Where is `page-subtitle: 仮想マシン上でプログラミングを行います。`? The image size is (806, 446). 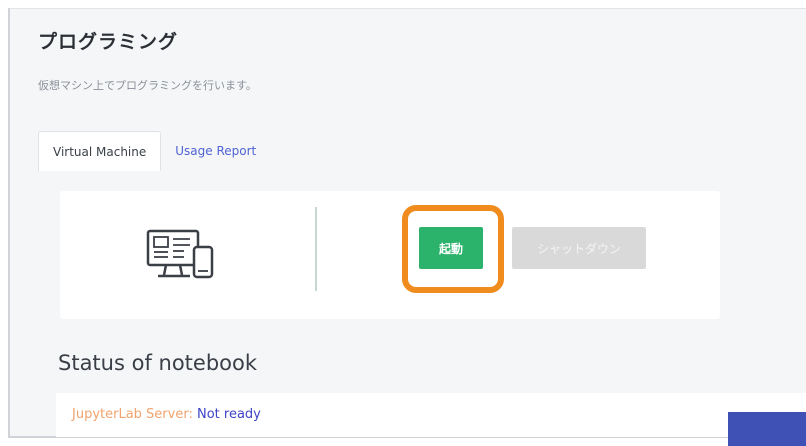
page-subtitle: 仮想マシン上でプログラミングを行います。 is located at coordinates (147, 85).